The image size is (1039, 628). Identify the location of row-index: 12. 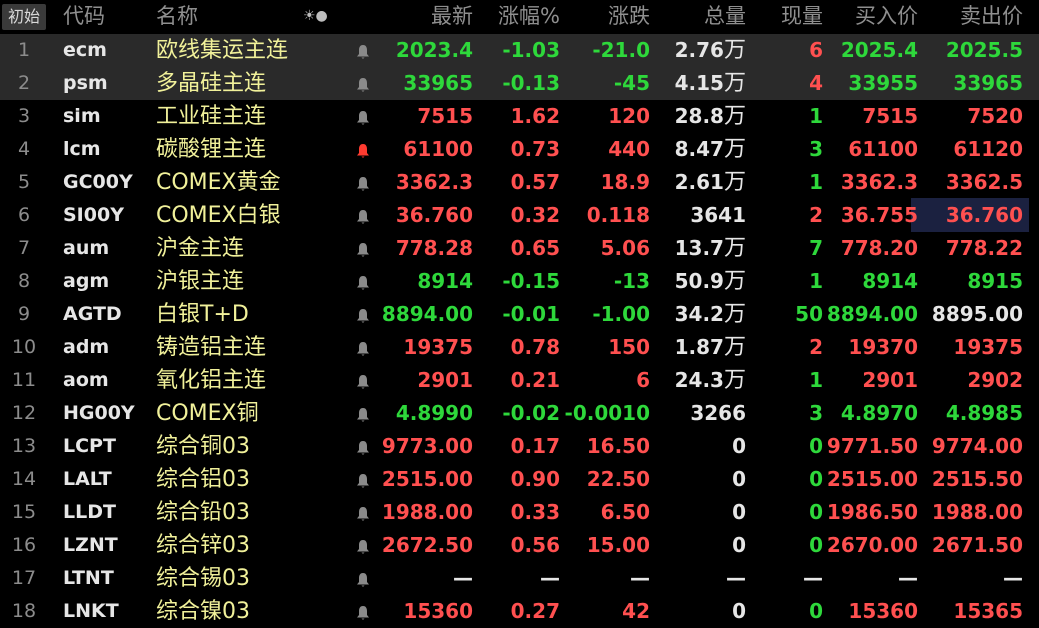
(24, 413).